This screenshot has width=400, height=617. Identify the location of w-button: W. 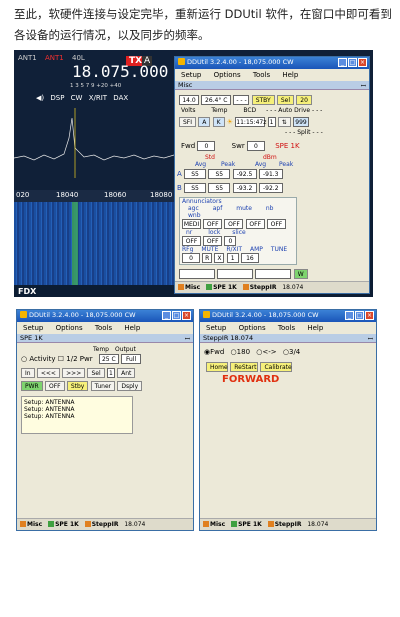
(300, 274).